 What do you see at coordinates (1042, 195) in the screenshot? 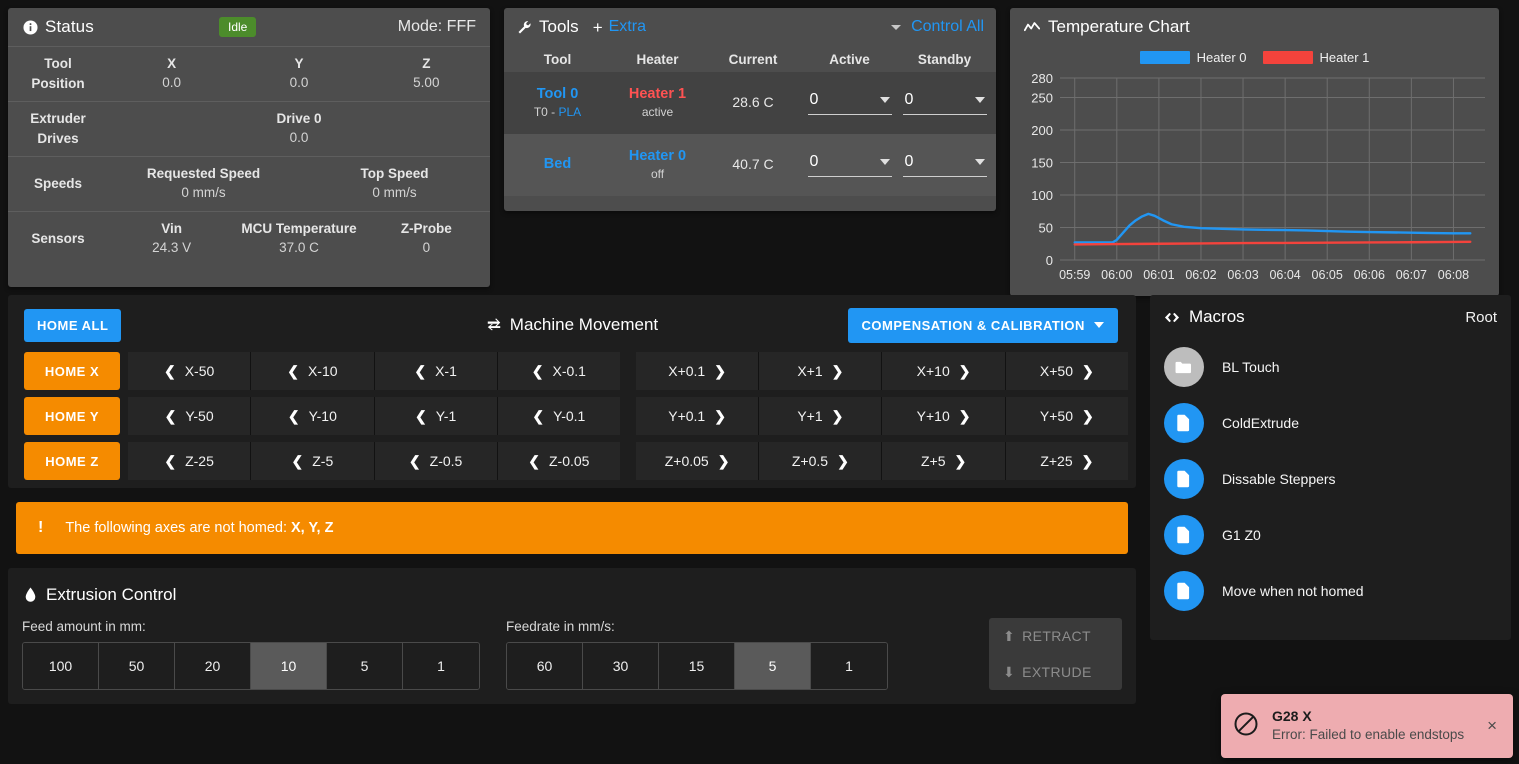
I see `svg-text: 100` at bounding box center [1042, 195].